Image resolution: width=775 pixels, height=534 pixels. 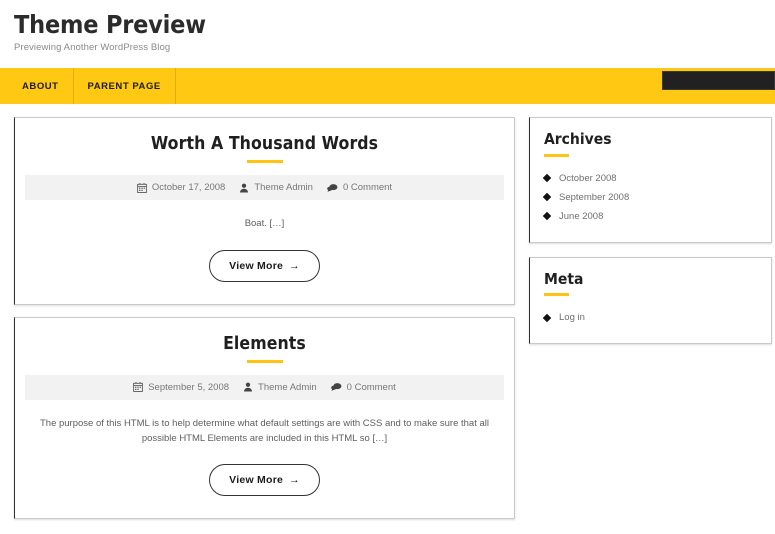 I want to click on meta-date-text: October 17, 2008, so click(x=188, y=188).